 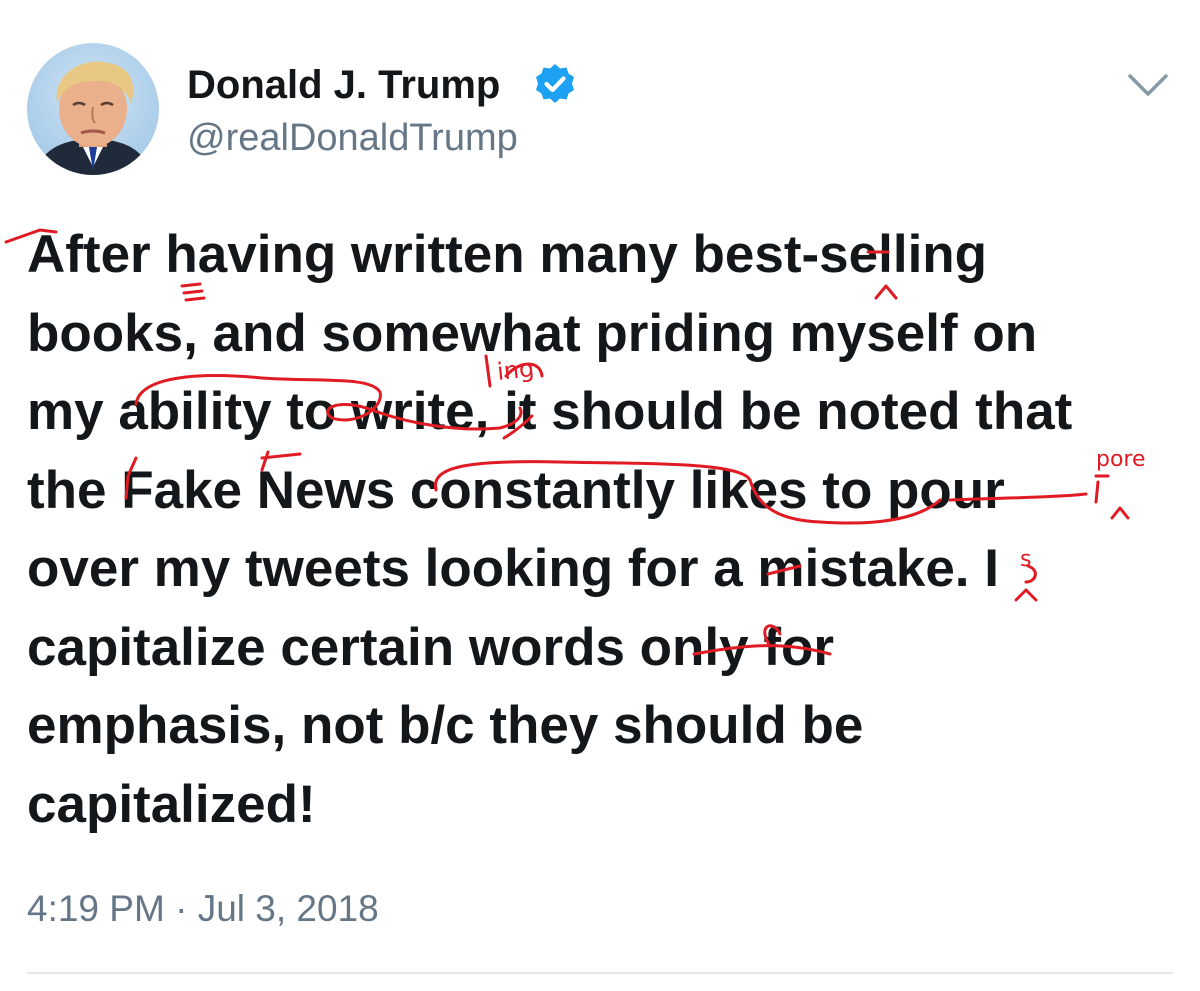 I want to click on tweet-time-link: 4:19 PM, so click(x=96, y=908).